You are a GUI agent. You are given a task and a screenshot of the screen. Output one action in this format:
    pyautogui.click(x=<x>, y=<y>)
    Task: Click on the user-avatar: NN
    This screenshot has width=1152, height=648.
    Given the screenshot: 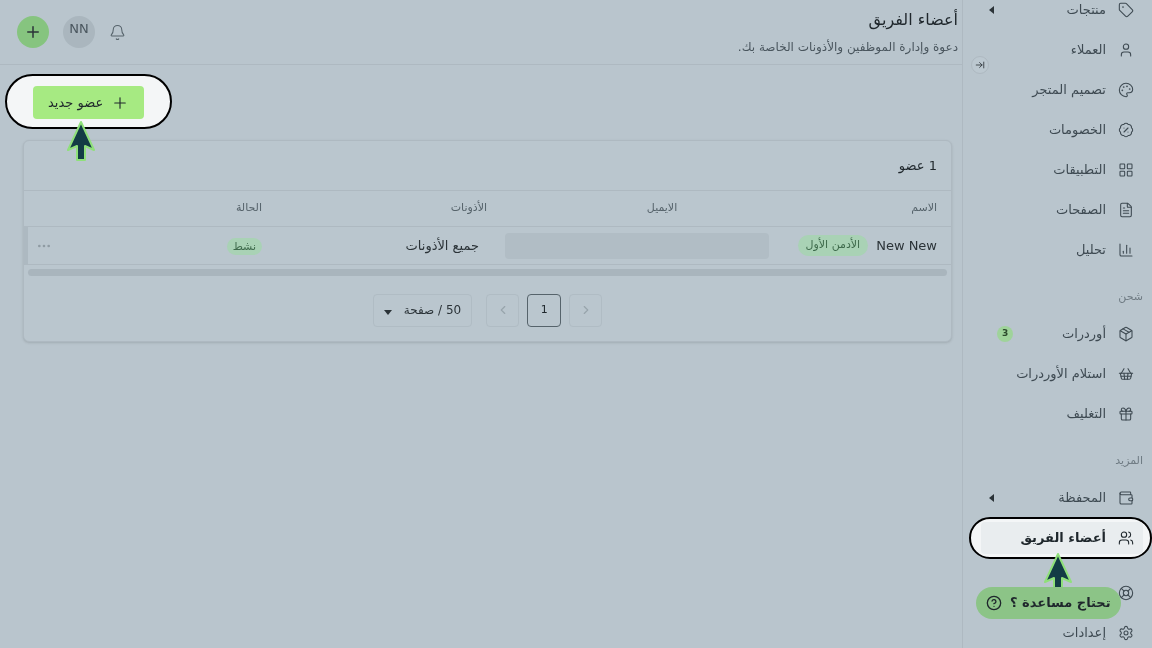 What is the action you would take?
    pyautogui.click(x=79, y=32)
    